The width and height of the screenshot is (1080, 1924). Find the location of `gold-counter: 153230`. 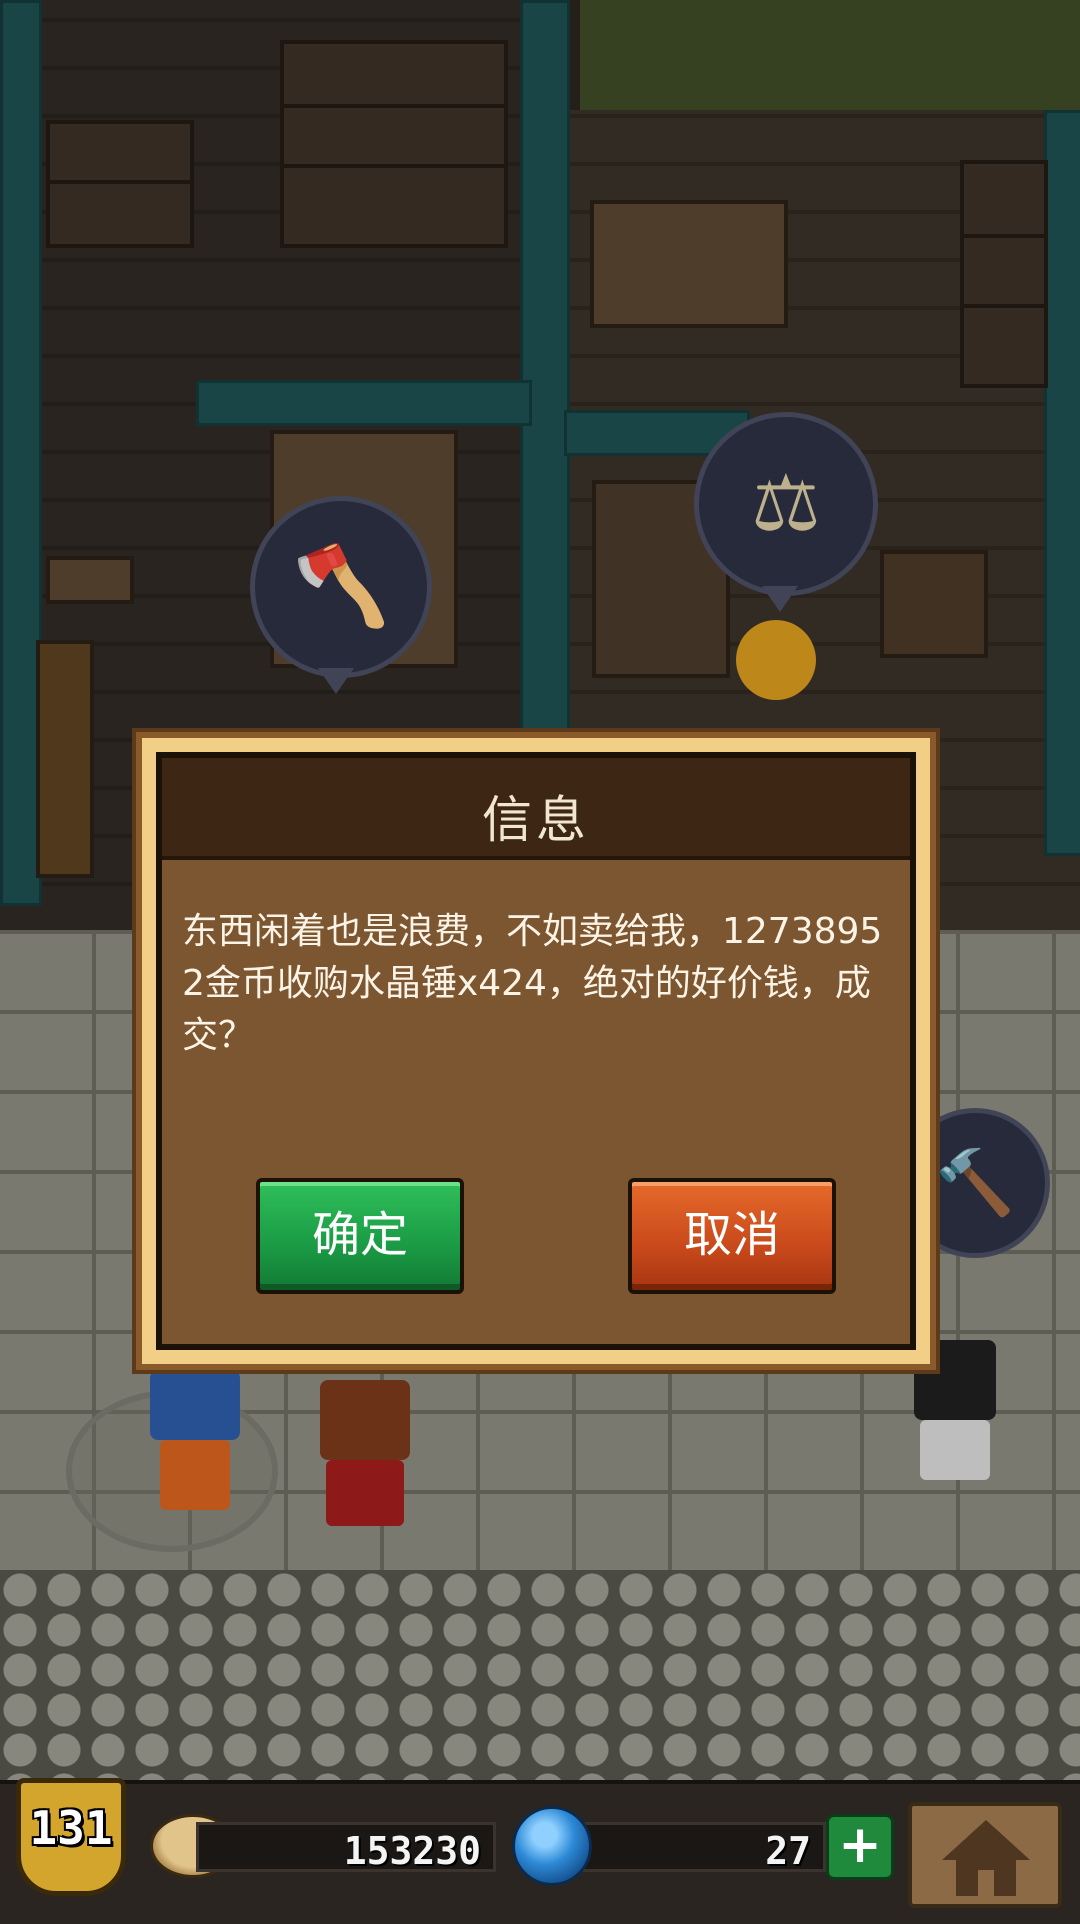

gold-counter: 153230 is located at coordinates (346, 1847).